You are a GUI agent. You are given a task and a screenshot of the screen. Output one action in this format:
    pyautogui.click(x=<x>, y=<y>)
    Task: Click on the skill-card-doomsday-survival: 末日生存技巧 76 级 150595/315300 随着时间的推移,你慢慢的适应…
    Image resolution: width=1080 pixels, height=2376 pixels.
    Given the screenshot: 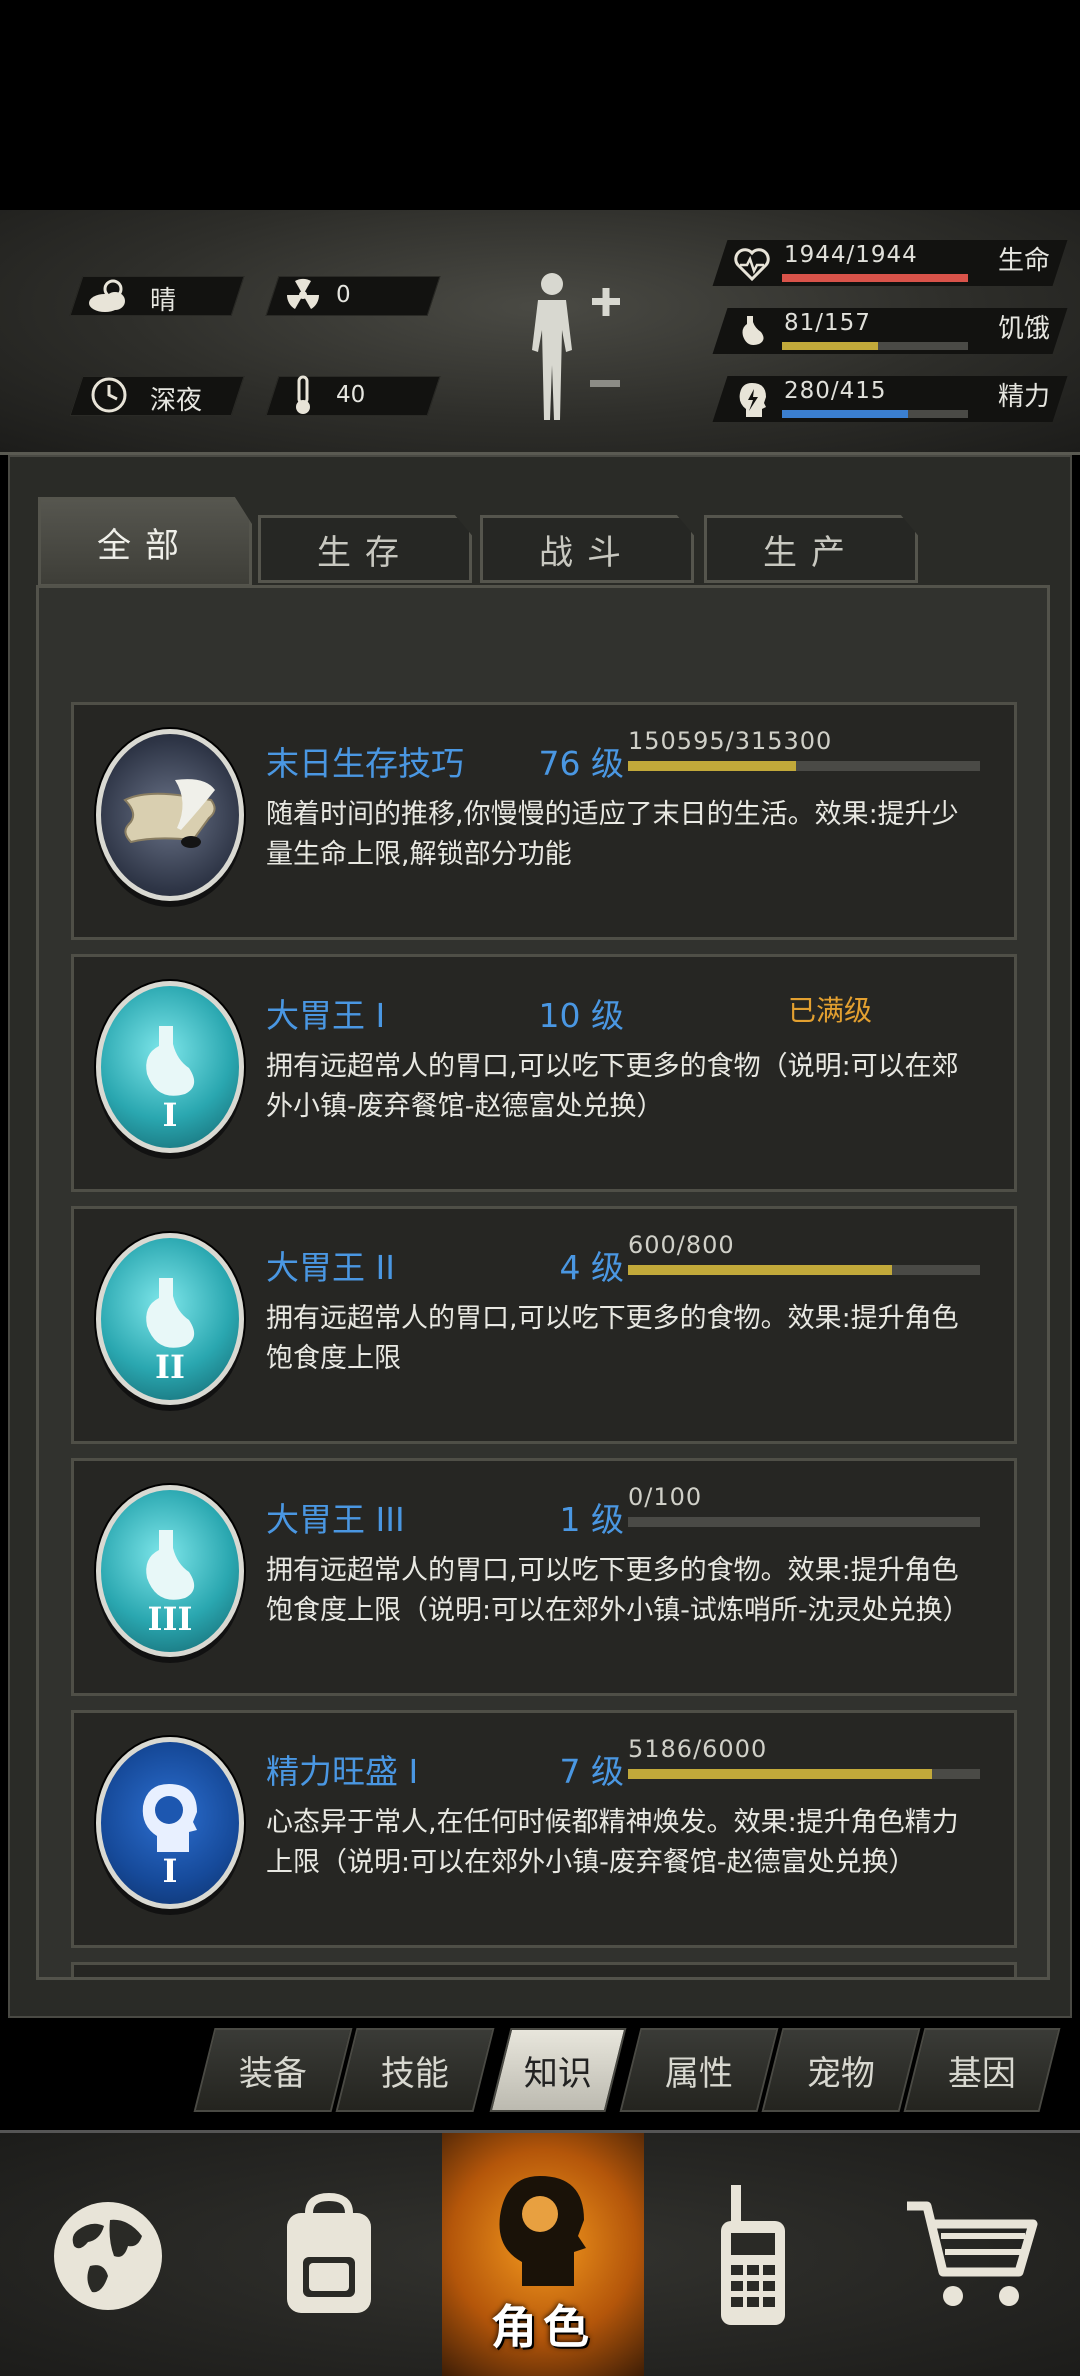 What is the action you would take?
    pyautogui.click(x=544, y=821)
    